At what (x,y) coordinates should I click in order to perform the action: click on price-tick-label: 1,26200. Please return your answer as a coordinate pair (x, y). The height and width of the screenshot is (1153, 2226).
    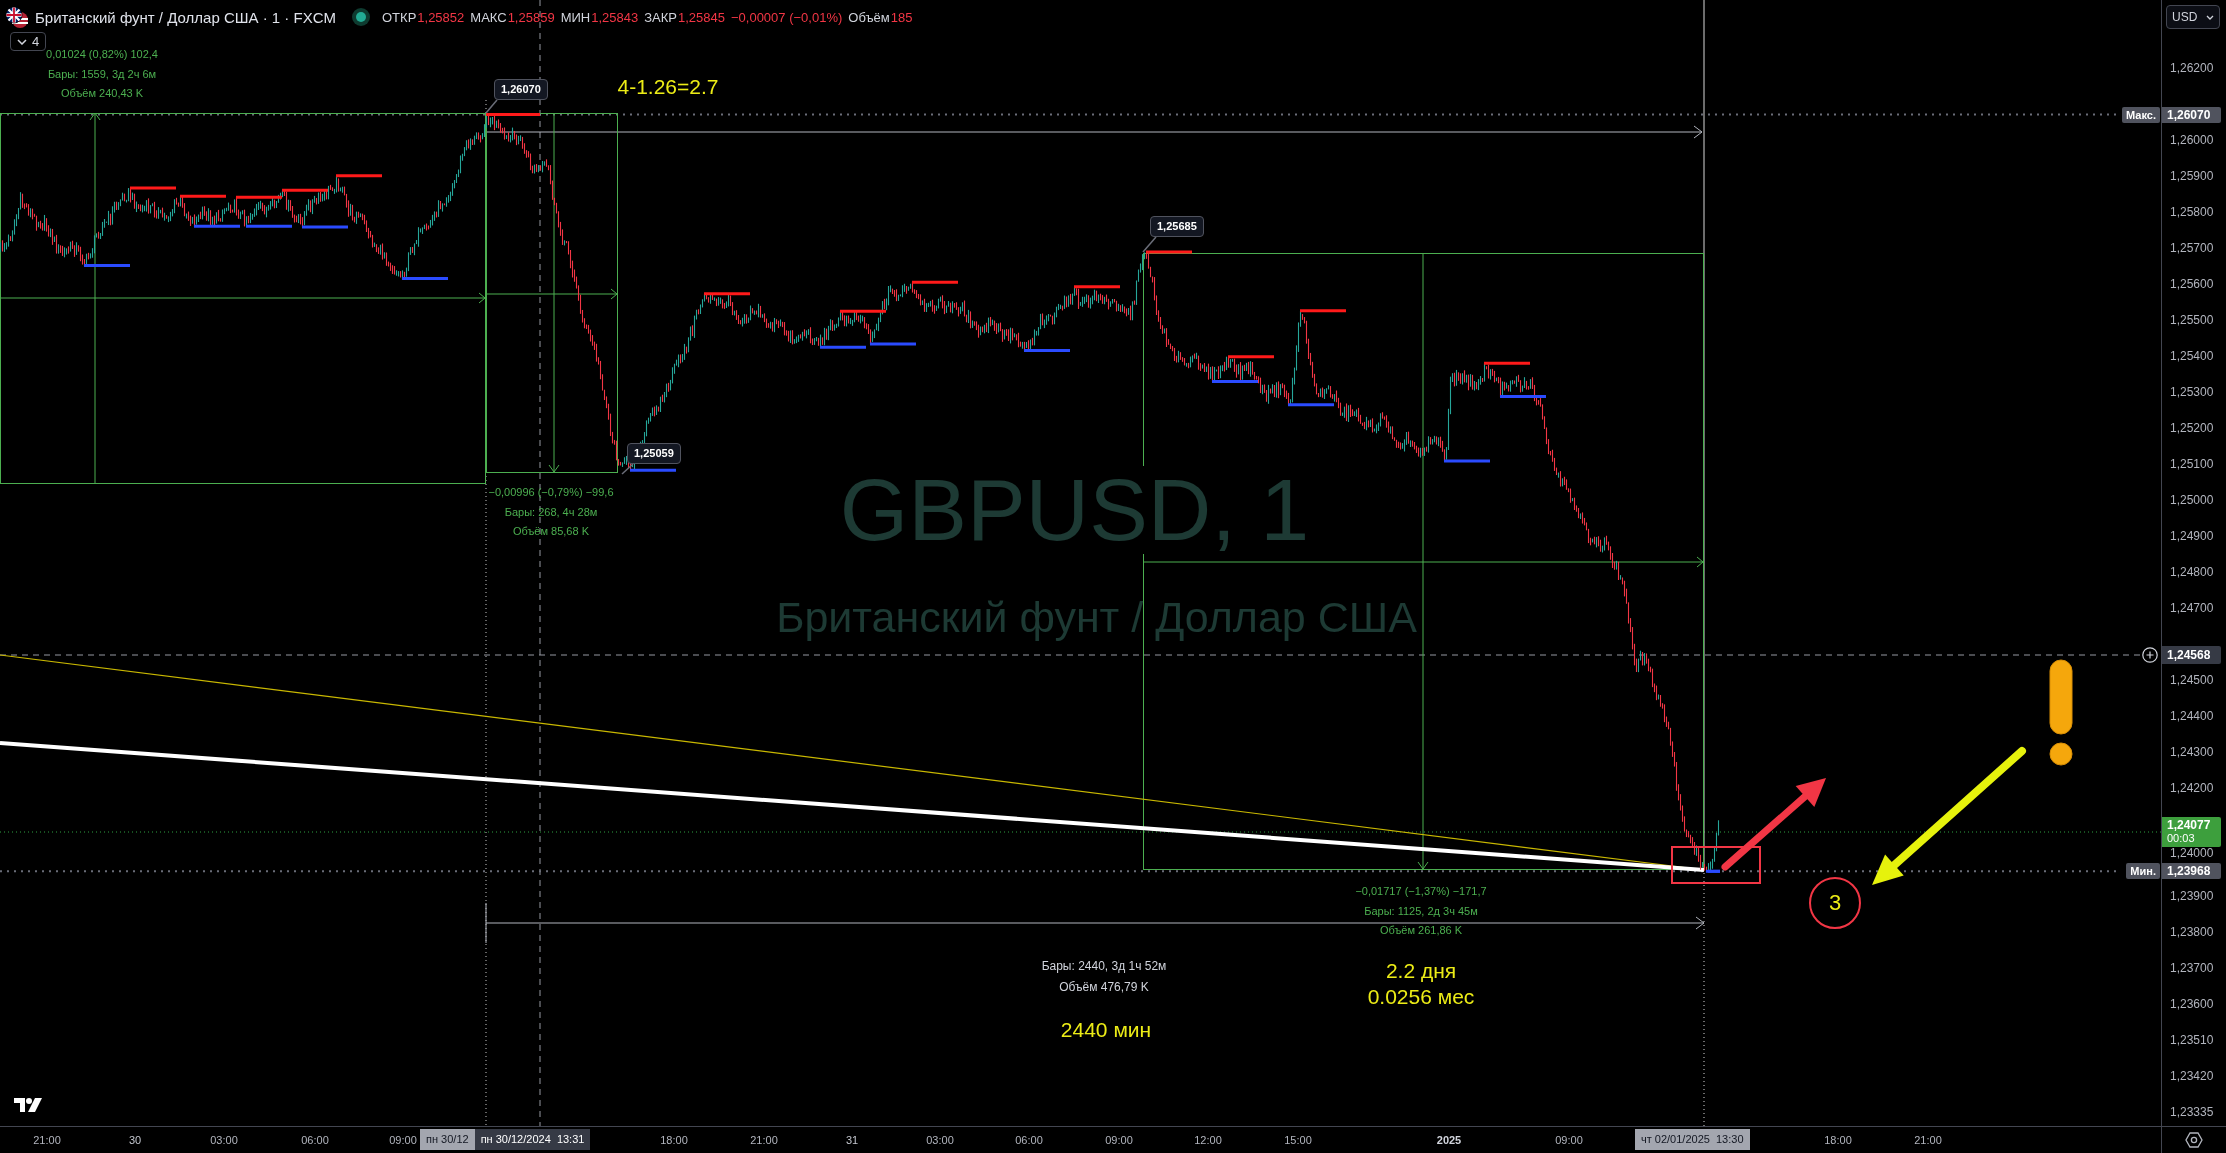
    Looking at the image, I should click on (2192, 67).